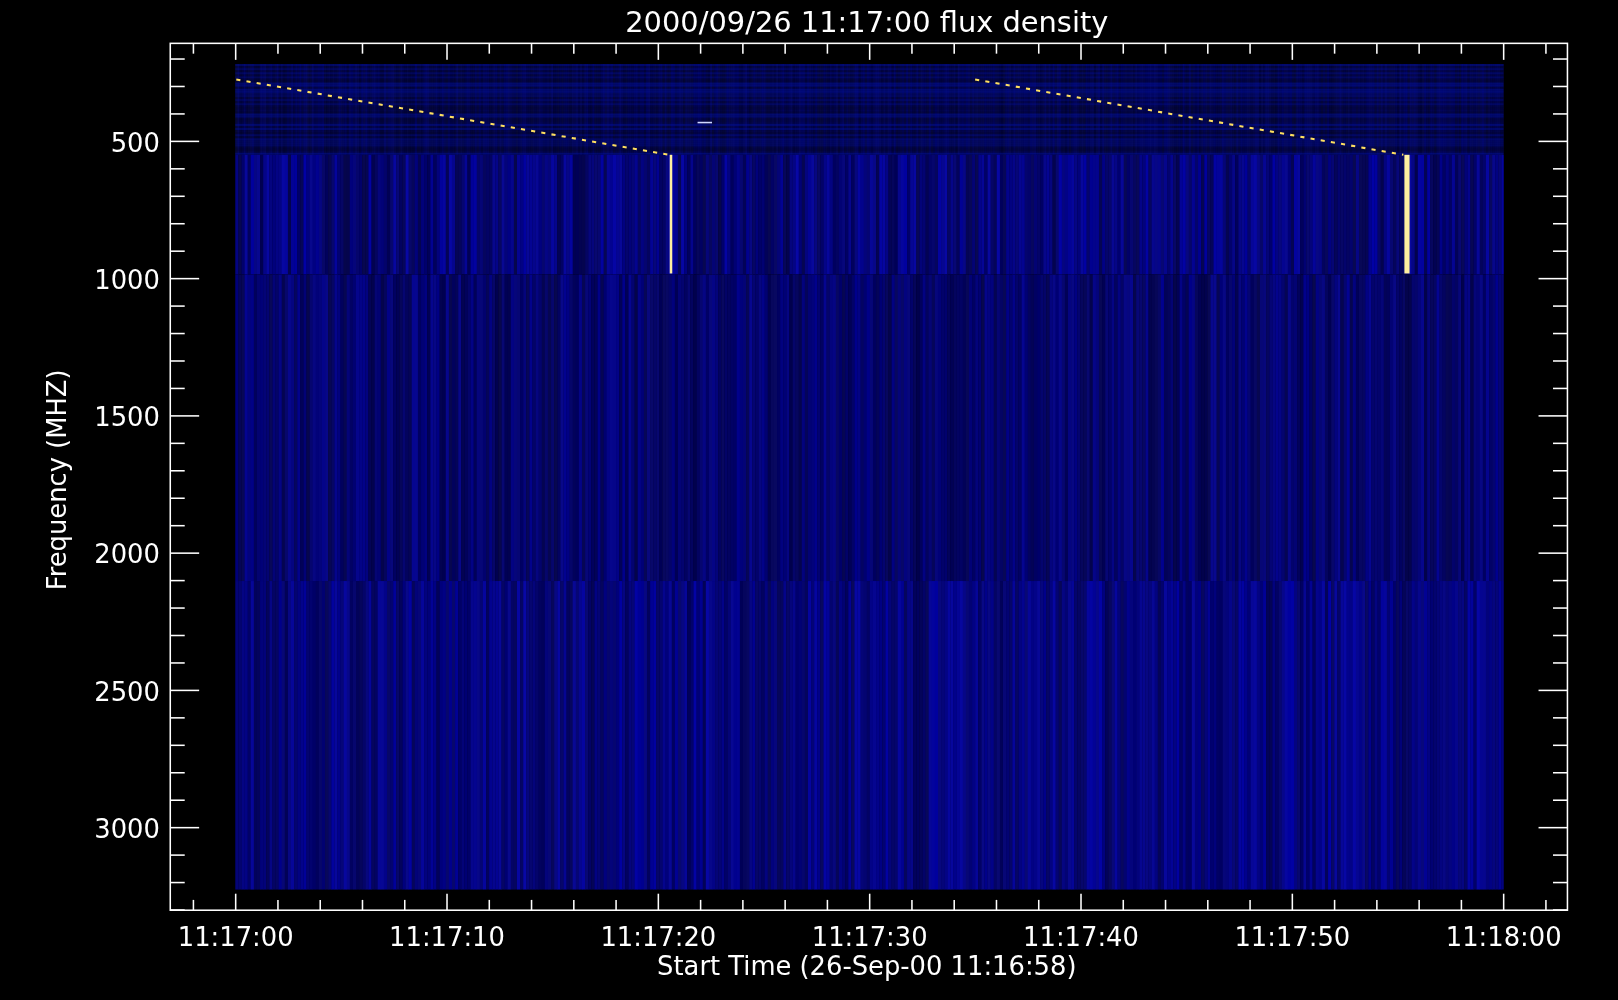 This screenshot has height=1000, width=1618. Describe the element at coordinates (57, 480) in the screenshot. I see `axis-label: Frequency (MHZ)` at that location.